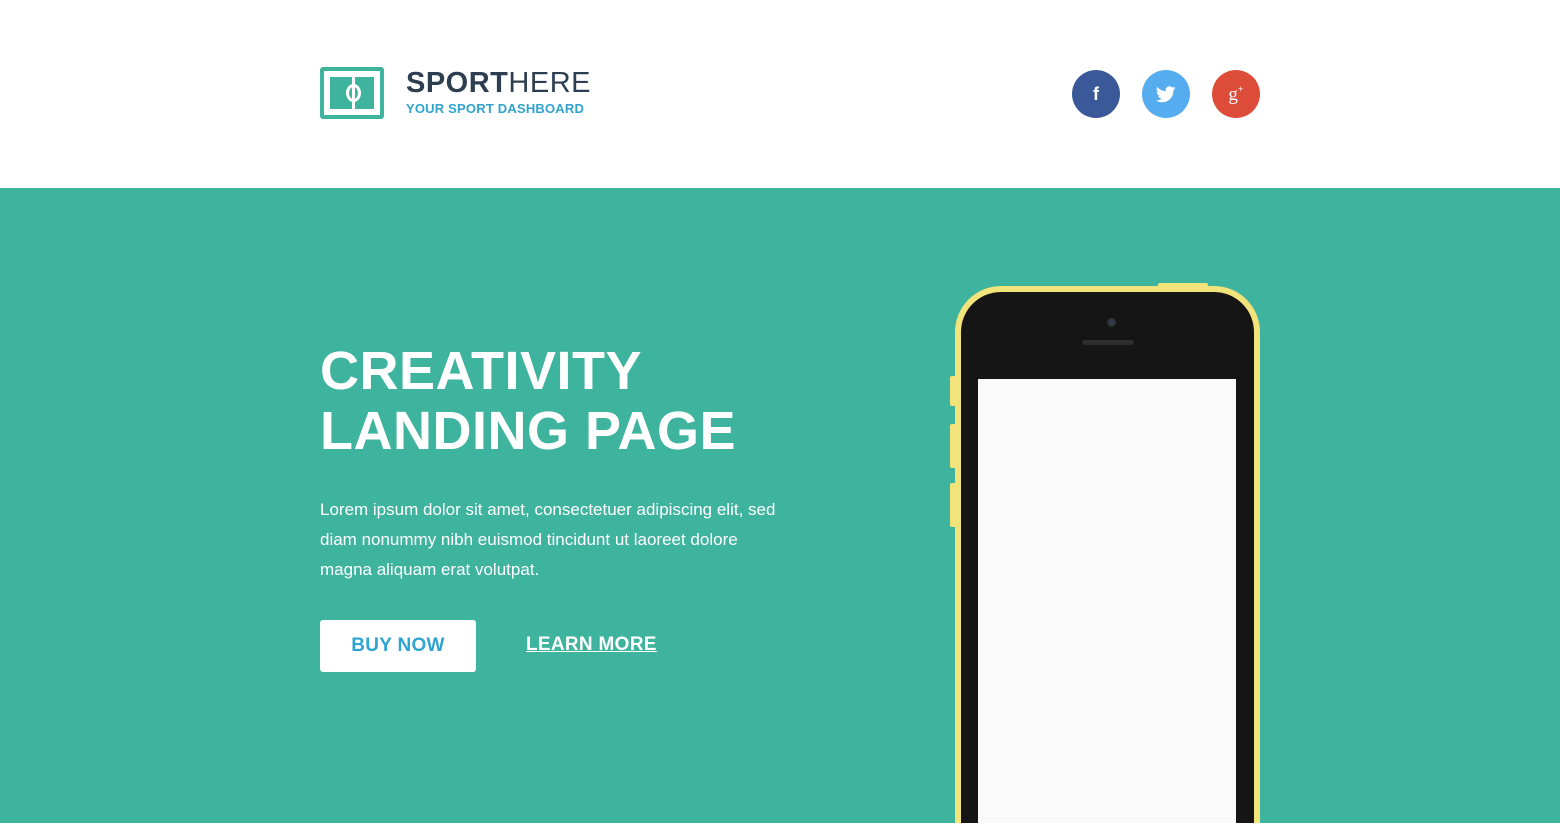  What do you see at coordinates (549, 83) in the screenshot?
I see `brand-name-light: HERE` at bounding box center [549, 83].